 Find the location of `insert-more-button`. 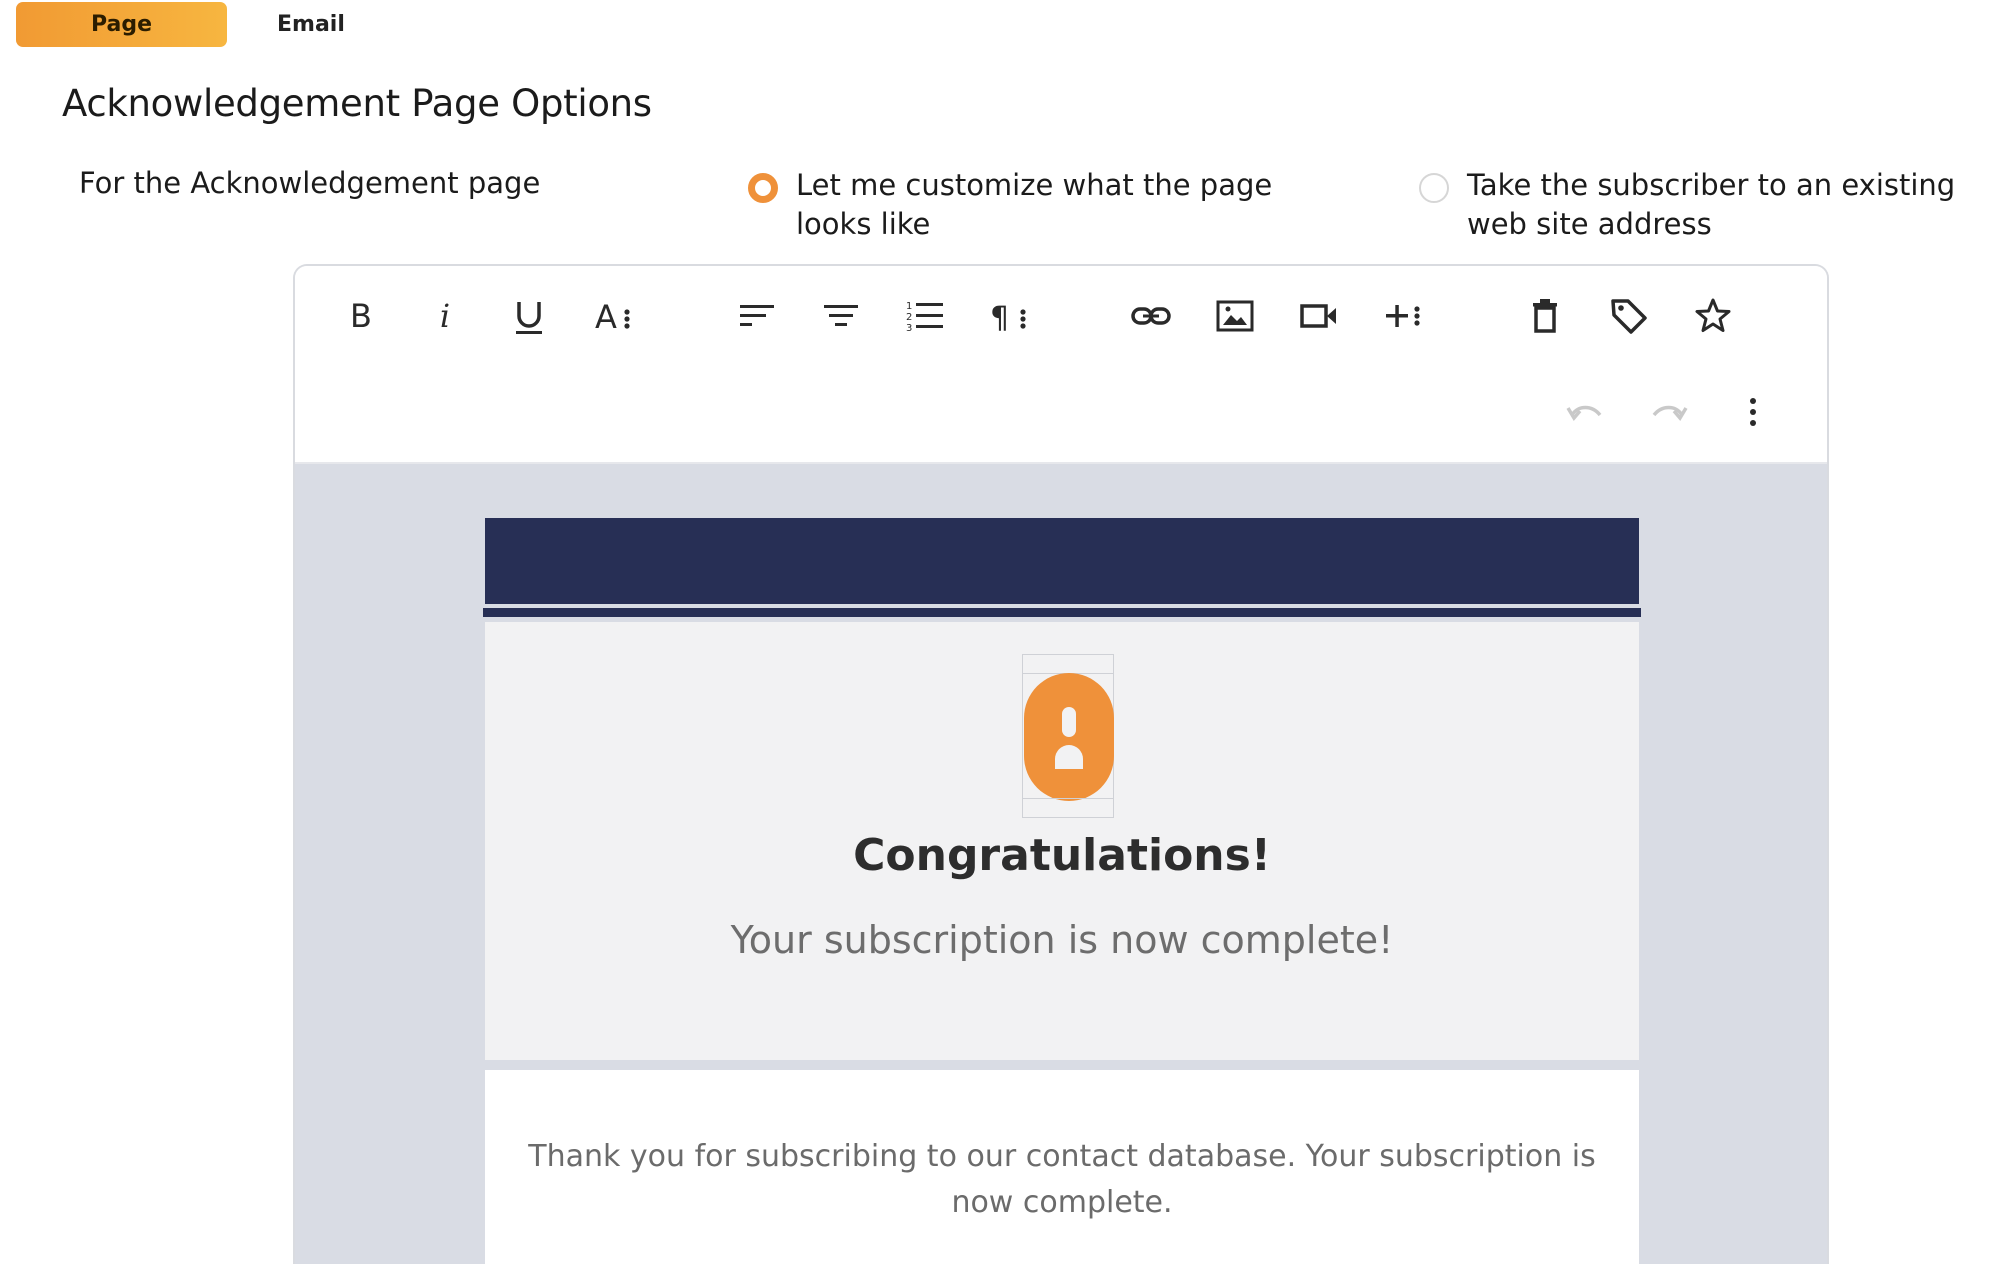

insert-more-button is located at coordinates (1403, 316).